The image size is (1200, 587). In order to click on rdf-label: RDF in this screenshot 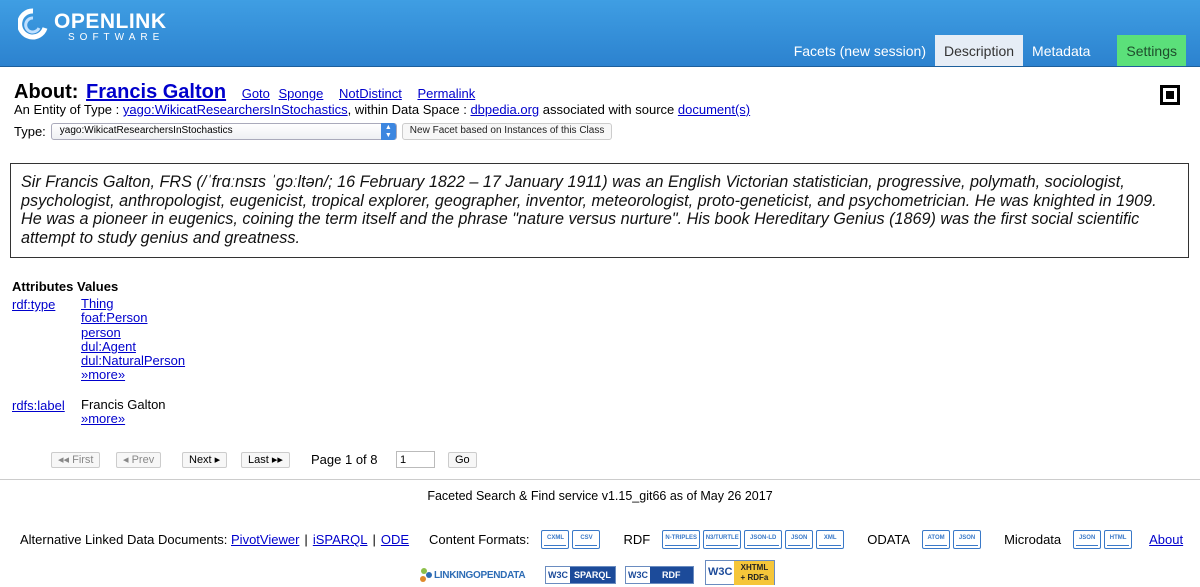, I will do `click(637, 539)`.